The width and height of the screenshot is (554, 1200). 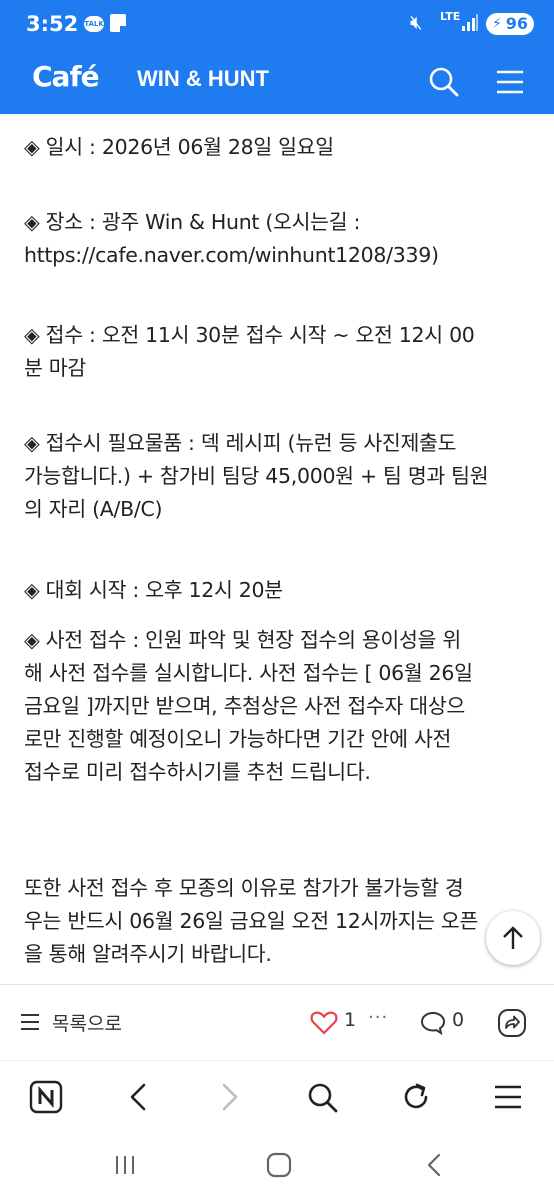 What do you see at coordinates (416, 22) in the screenshot?
I see `mute-icon: 🔇︎` at bounding box center [416, 22].